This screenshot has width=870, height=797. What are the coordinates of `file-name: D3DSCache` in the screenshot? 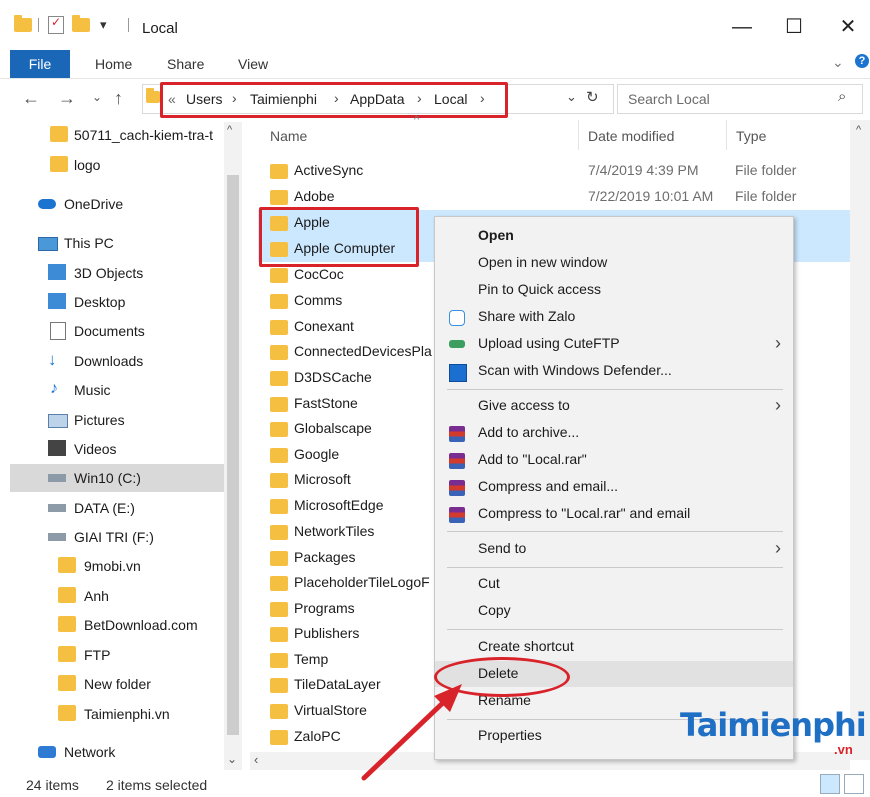 It's located at (333, 377).